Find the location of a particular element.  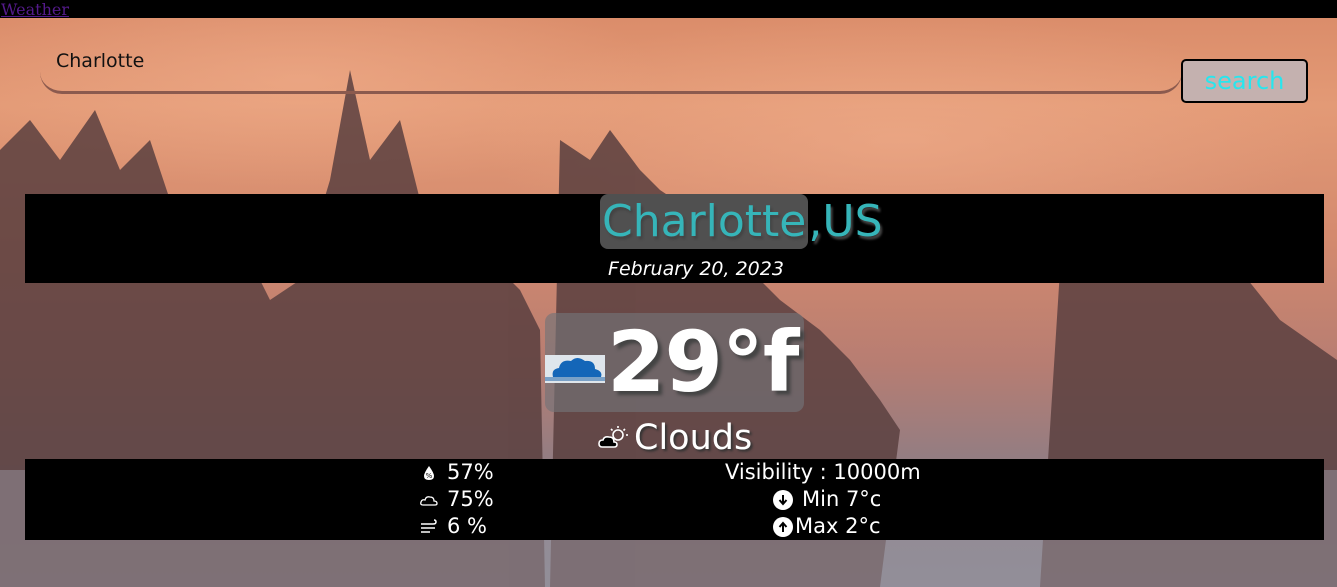

max-temp-row: Max 2°c is located at coordinates (827, 526).